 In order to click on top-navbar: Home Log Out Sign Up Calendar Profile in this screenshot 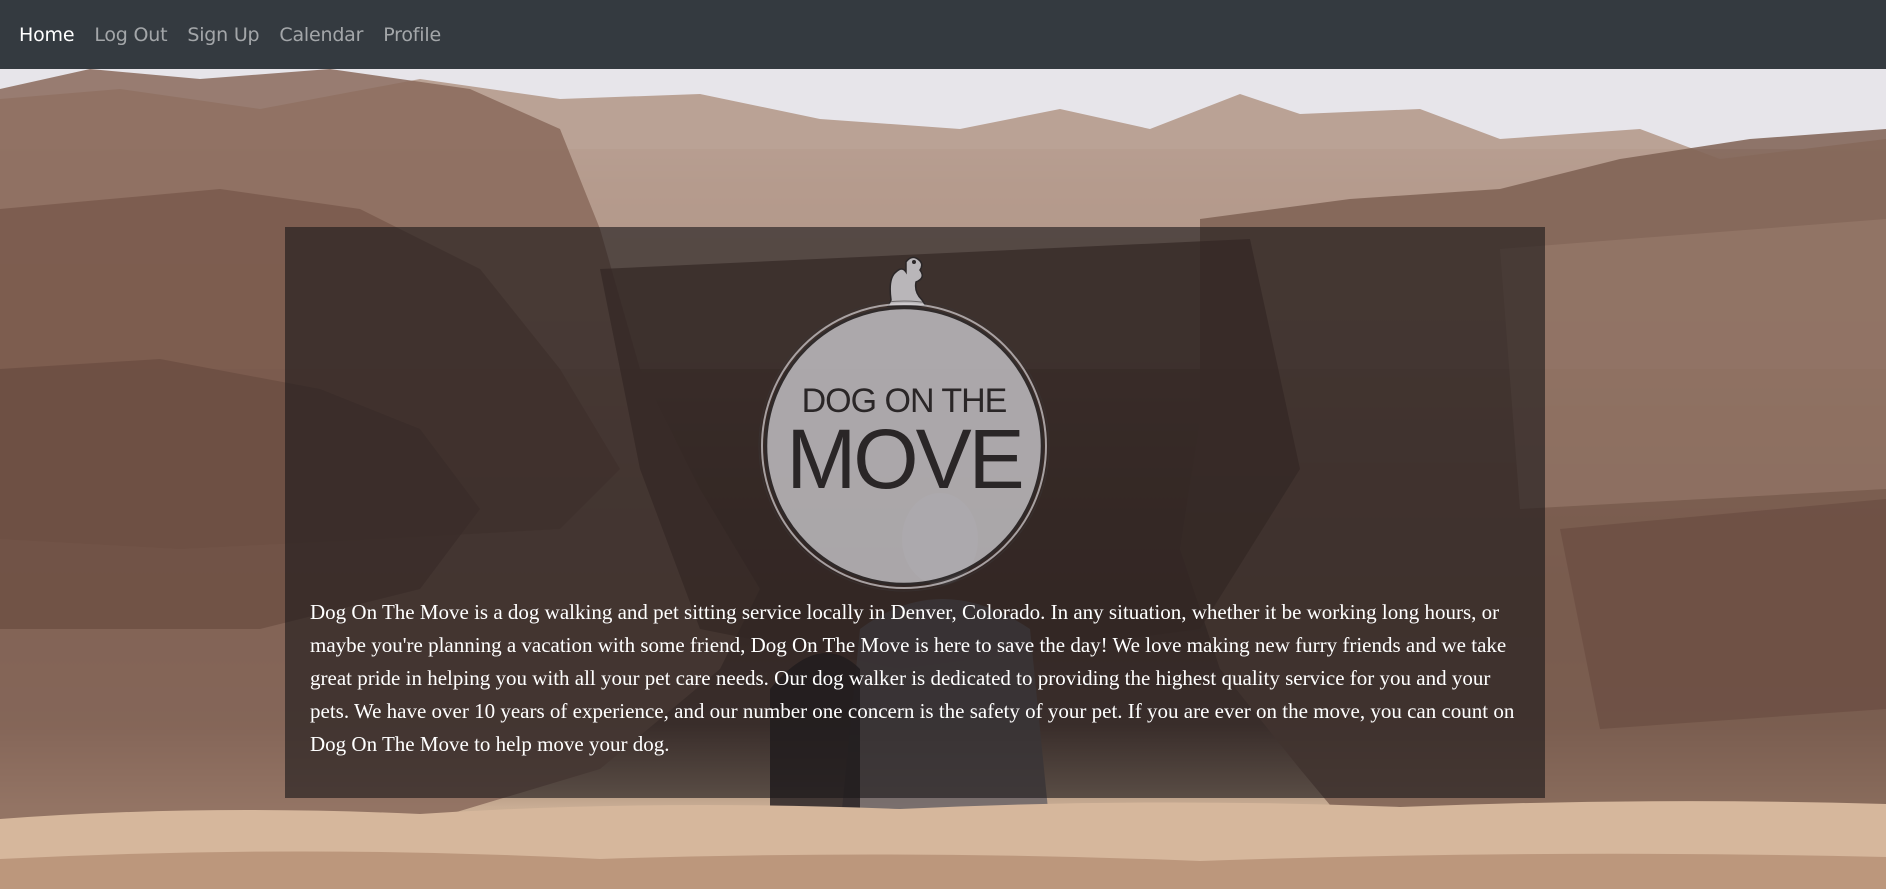, I will do `click(943, 34)`.